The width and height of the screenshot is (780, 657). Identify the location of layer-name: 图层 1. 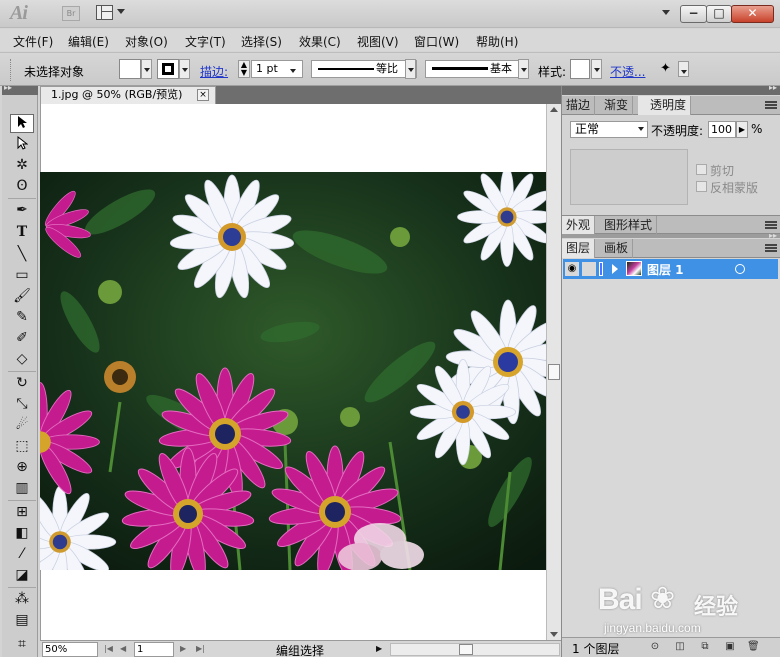
(665, 269).